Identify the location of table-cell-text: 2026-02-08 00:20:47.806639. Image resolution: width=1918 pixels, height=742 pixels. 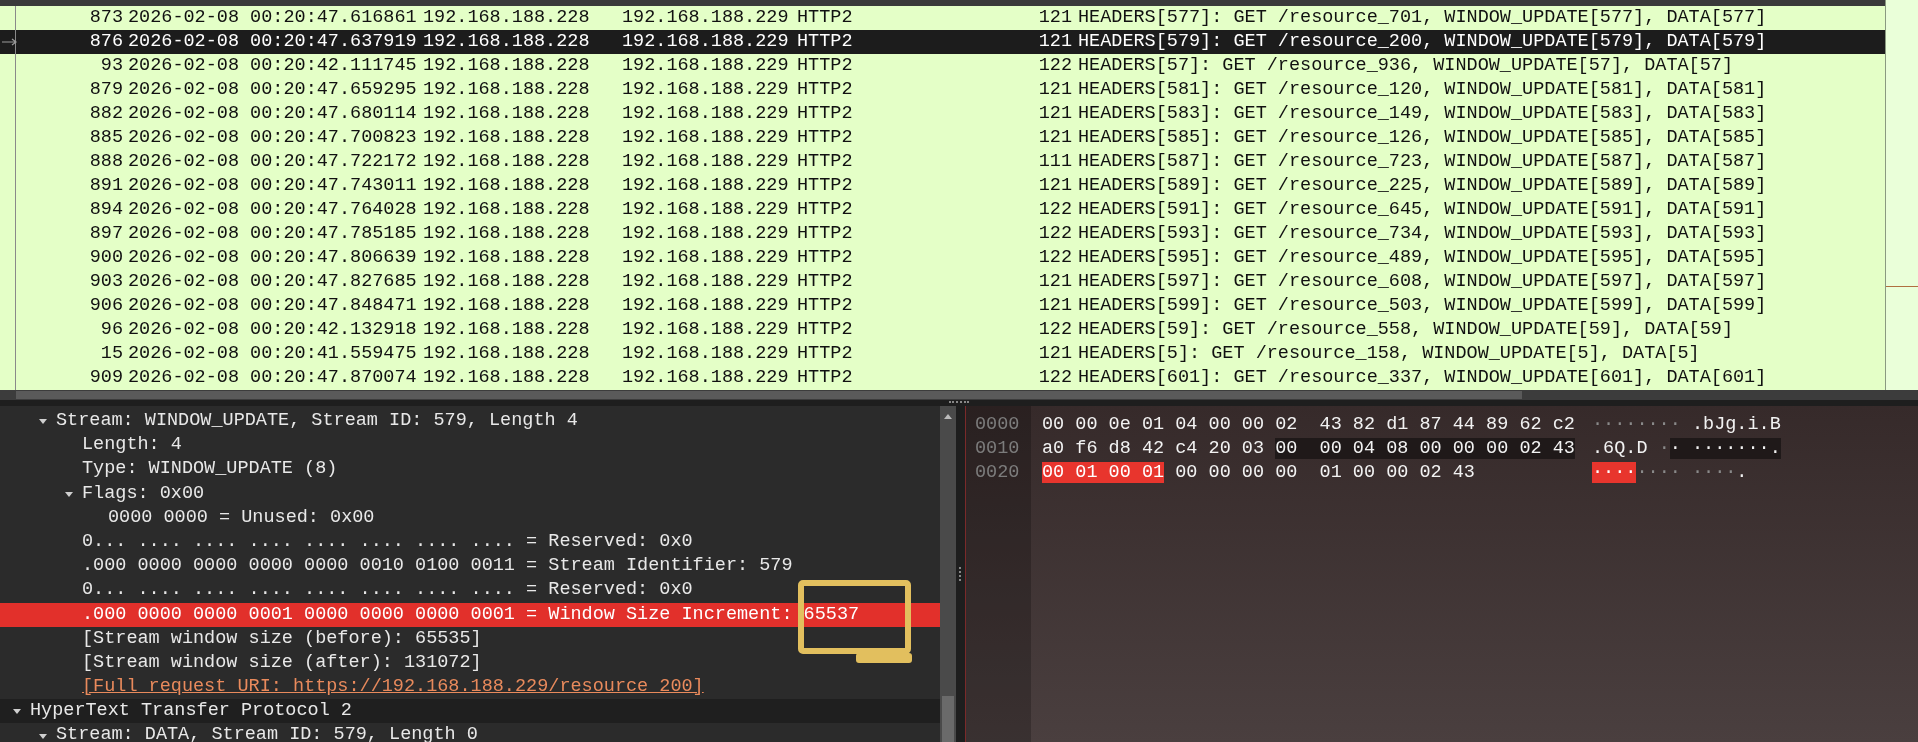
(272, 258).